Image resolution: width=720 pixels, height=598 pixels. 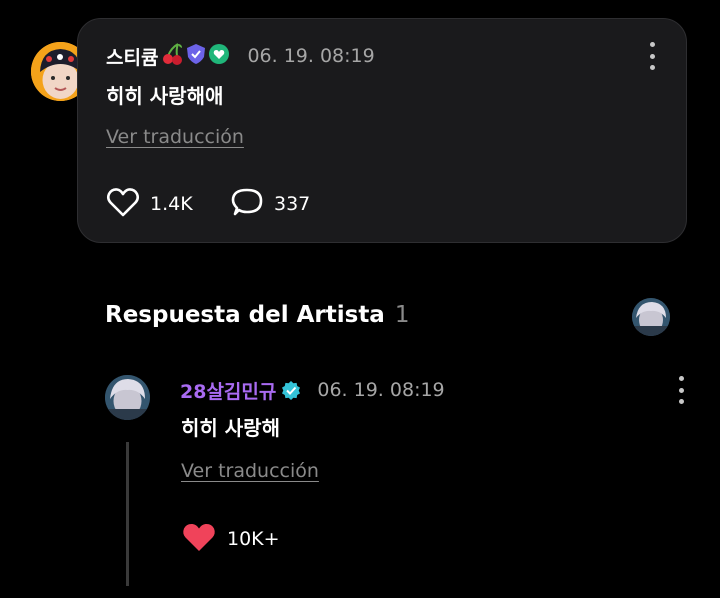 I want to click on post-comment-count: 337, so click(x=292, y=204).